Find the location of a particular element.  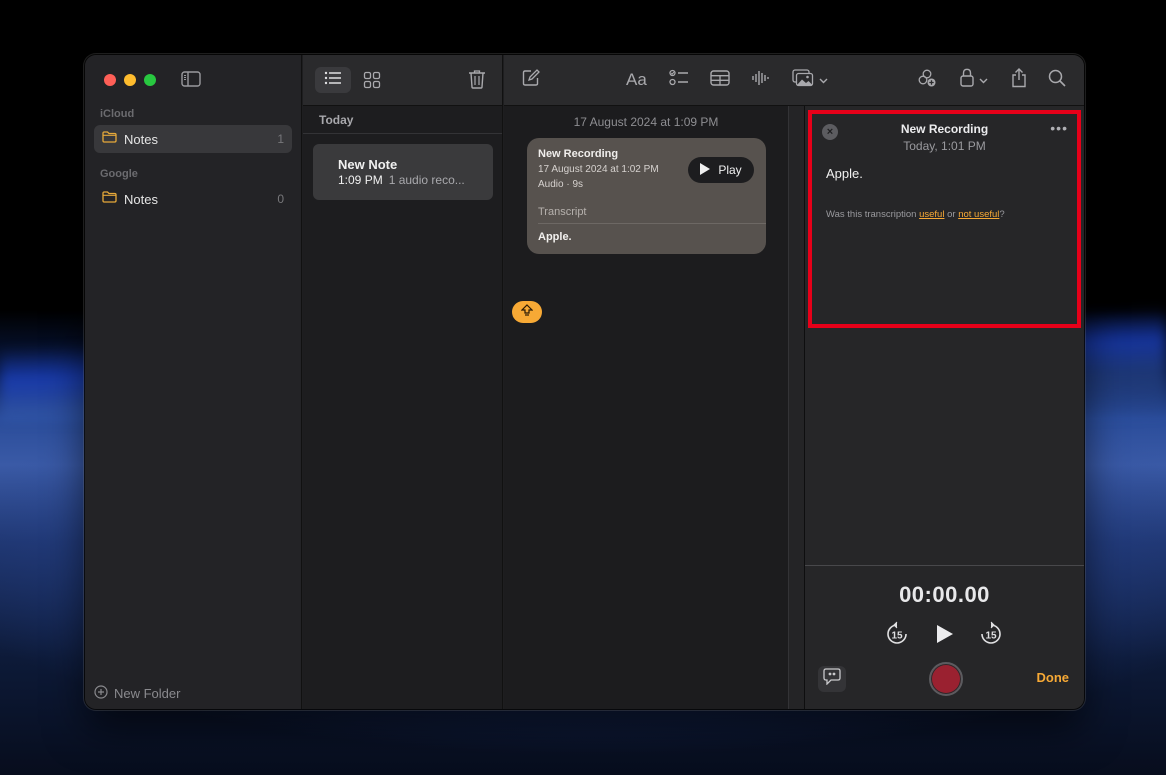

folder-count: 0 is located at coordinates (280, 199).